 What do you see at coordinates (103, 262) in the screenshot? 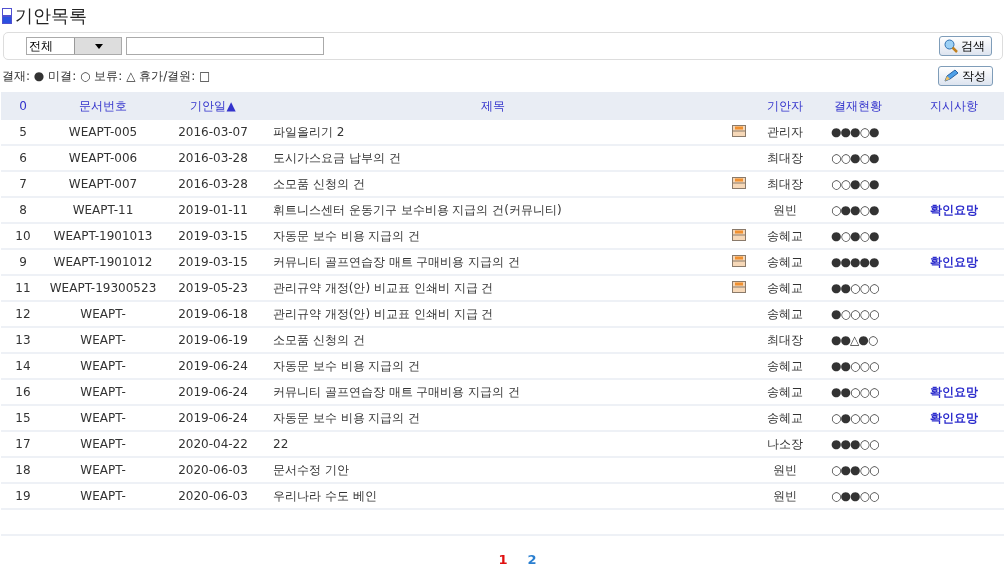
I see `table-cell: WEAPT-1901012` at bounding box center [103, 262].